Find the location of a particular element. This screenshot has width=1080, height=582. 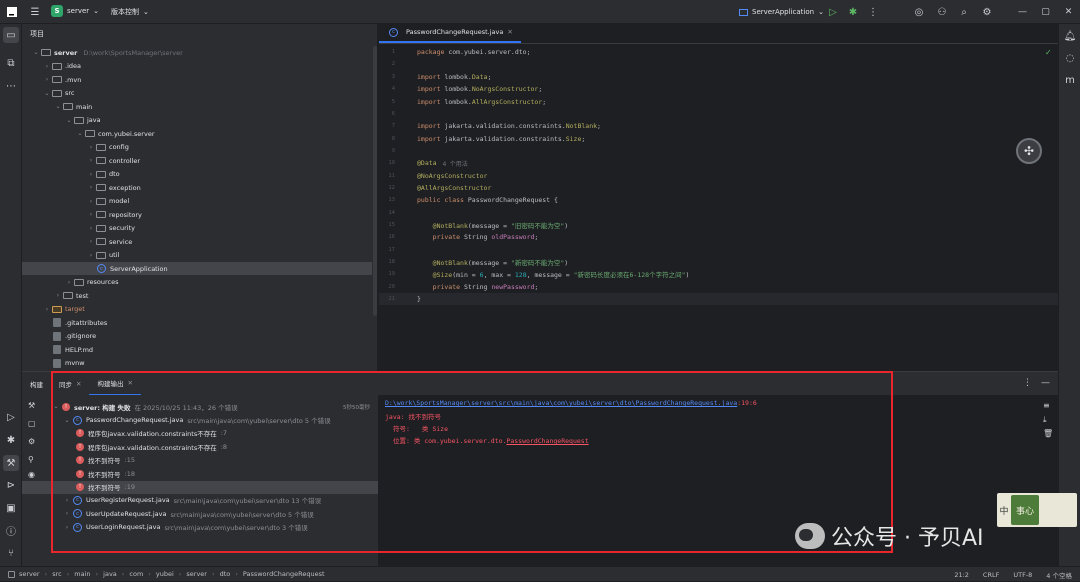

editor-tab: c PasswordChangeRequest.java ✕ is located at coordinates (450, 33).